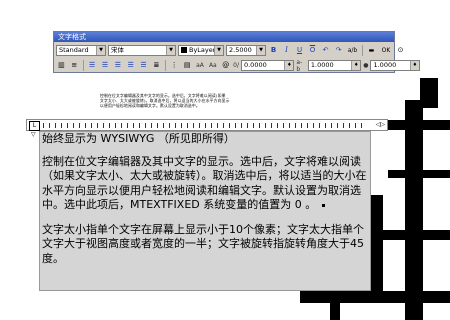  What do you see at coordinates (174, 65) in the screenshot?
I see `numbering-icon: ⋮` at bounding box center [174, 65].